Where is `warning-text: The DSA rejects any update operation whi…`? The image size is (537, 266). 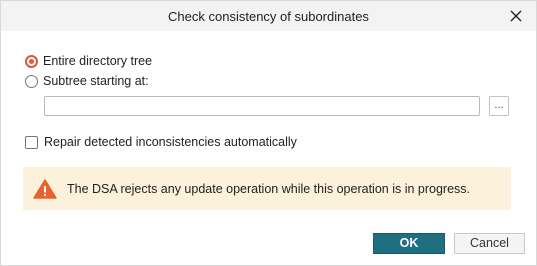 warning-text: The DSA rejects any update operation whi… is located at coordinates (269, 188).